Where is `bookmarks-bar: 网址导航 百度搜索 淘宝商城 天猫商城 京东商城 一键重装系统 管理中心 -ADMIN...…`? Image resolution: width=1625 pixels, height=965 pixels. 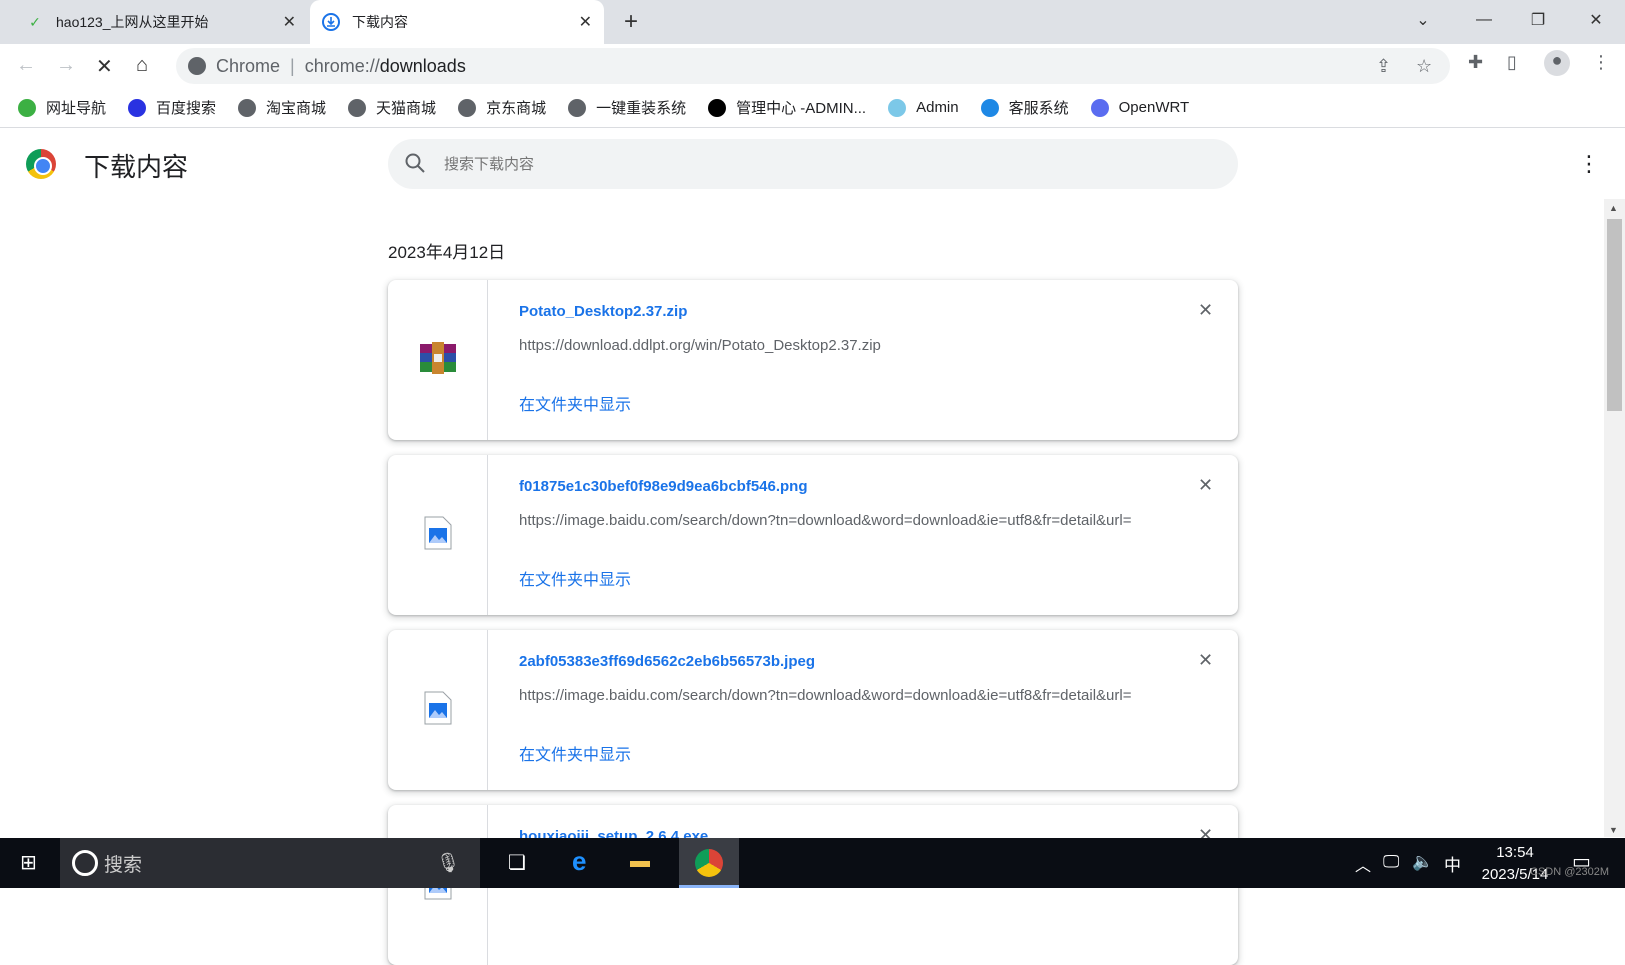 bookmarks-bar: 网址导航 百度搜索 淘宝商城 天猫商城 京东商城 一键重装系统 管理中心 -ADMIN...… is located at coordinates (812, 108).